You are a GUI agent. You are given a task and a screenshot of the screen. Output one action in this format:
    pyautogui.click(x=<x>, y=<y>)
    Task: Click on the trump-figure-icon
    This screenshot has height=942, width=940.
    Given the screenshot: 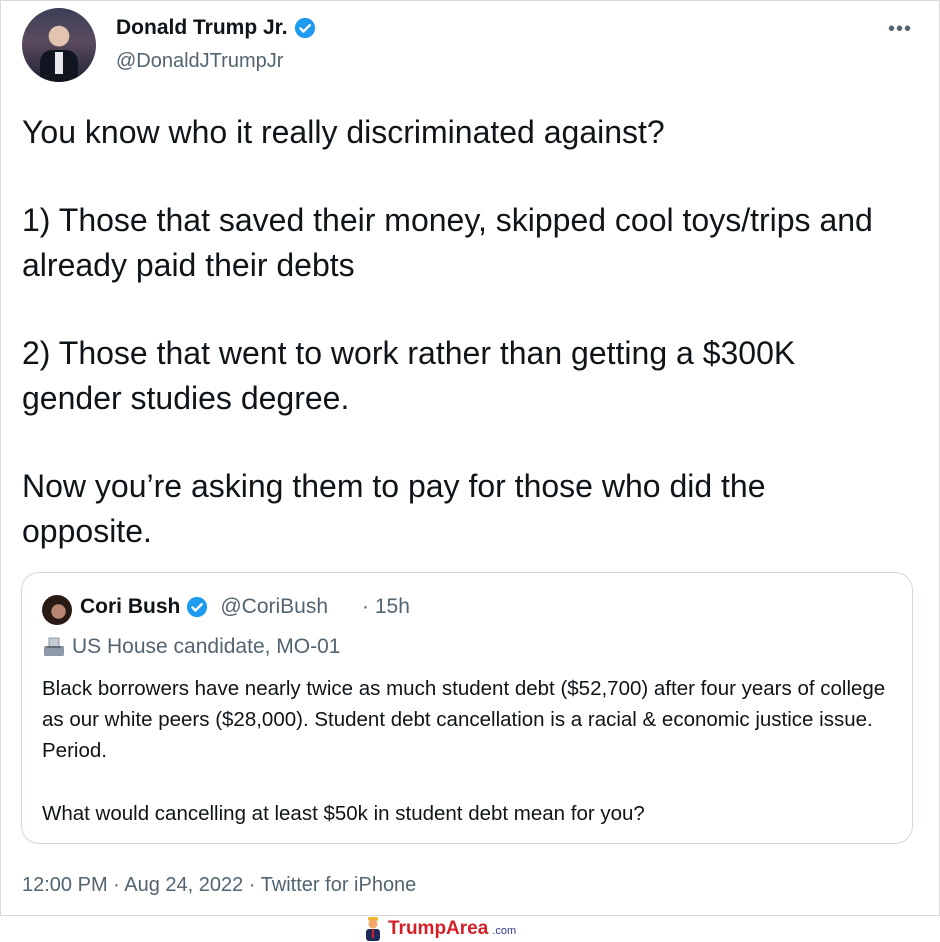 What is the action you would take?
    pyautogui.click(x=373, y=929)
    